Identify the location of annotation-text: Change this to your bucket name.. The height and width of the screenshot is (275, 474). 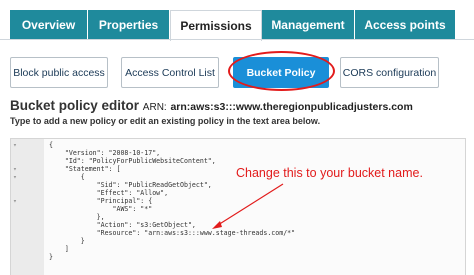
(329, 173).